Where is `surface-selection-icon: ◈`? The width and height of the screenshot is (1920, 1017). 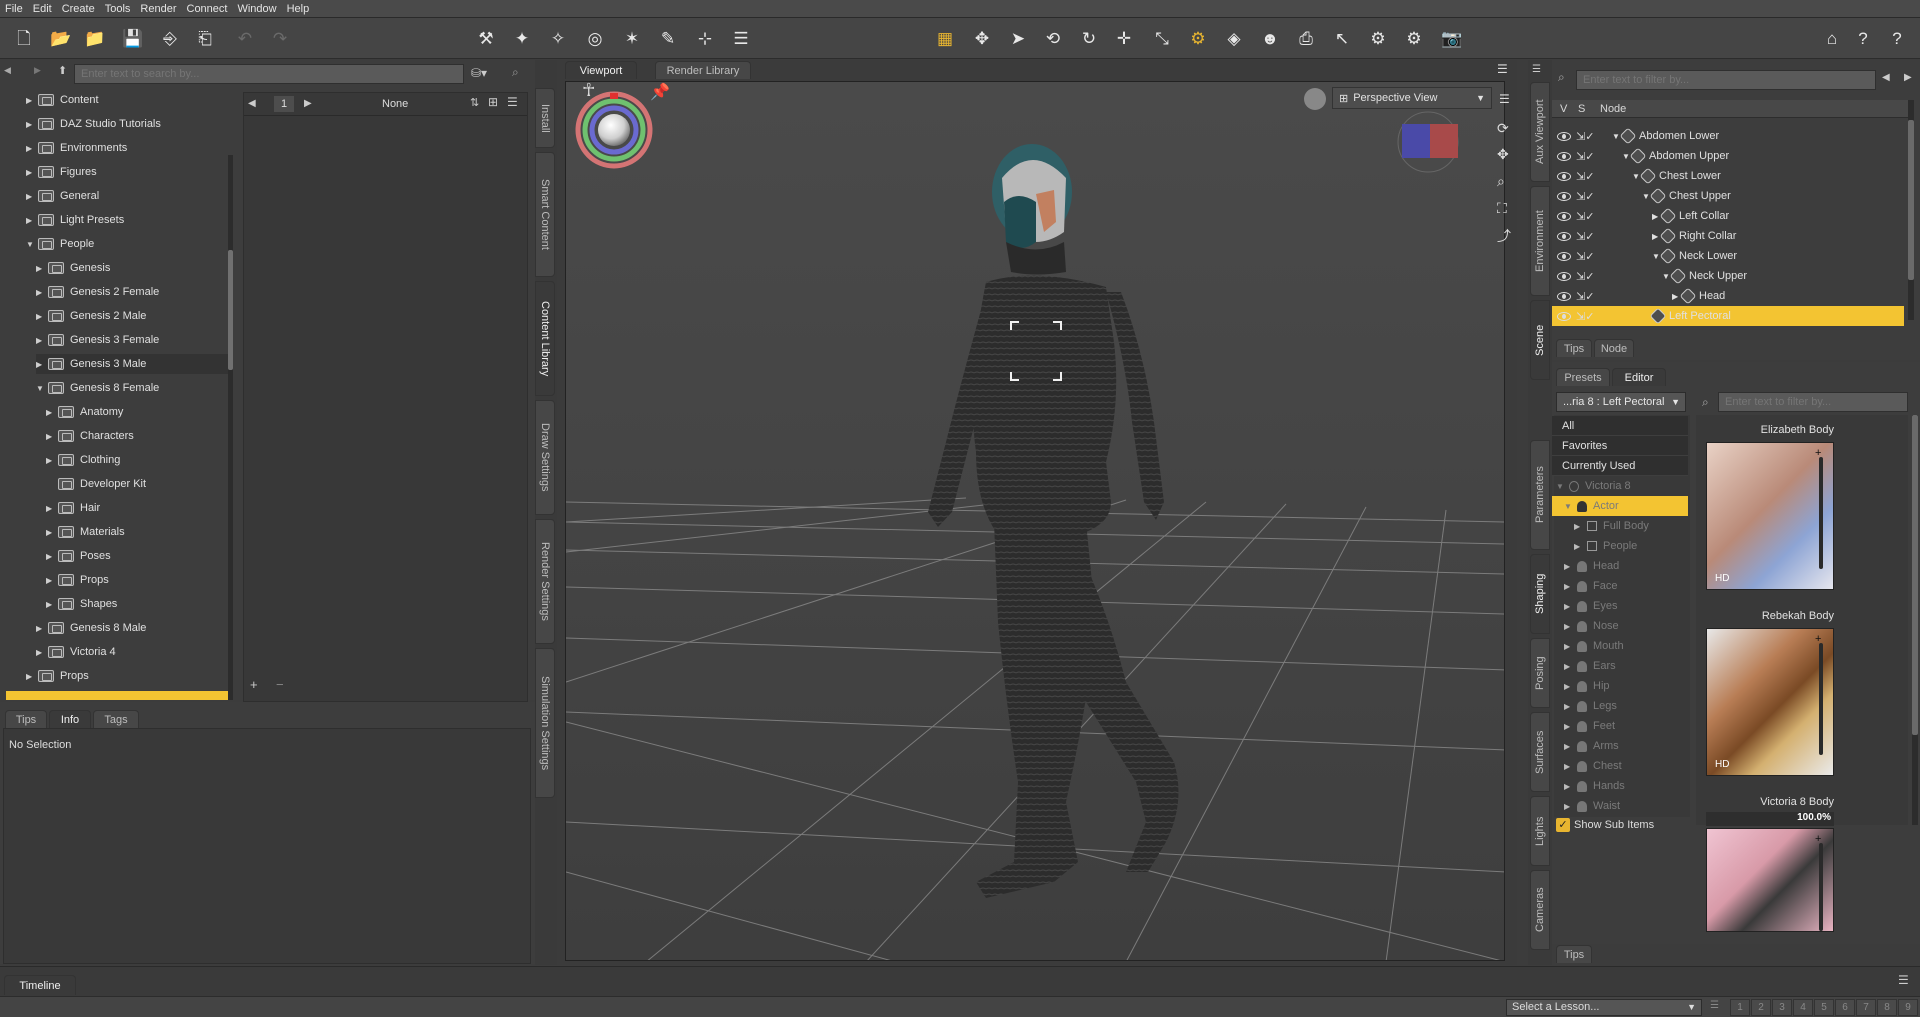
surface-selection-icon: ◈ is located at coordinates (1234, 38).